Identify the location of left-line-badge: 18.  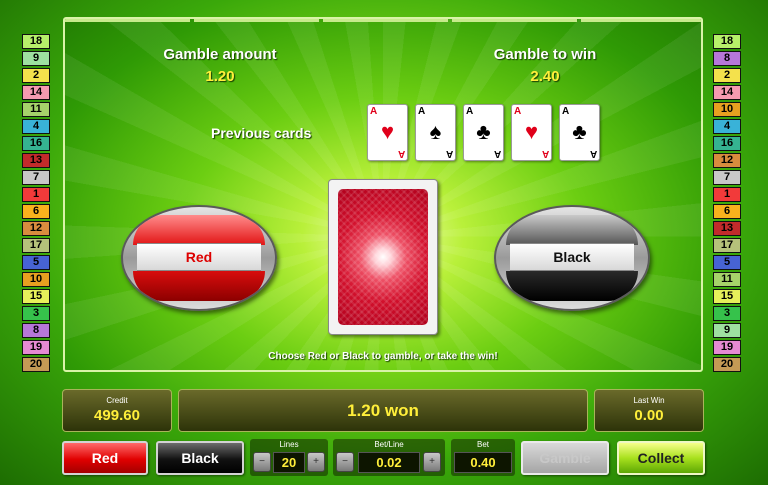
(36, 41).